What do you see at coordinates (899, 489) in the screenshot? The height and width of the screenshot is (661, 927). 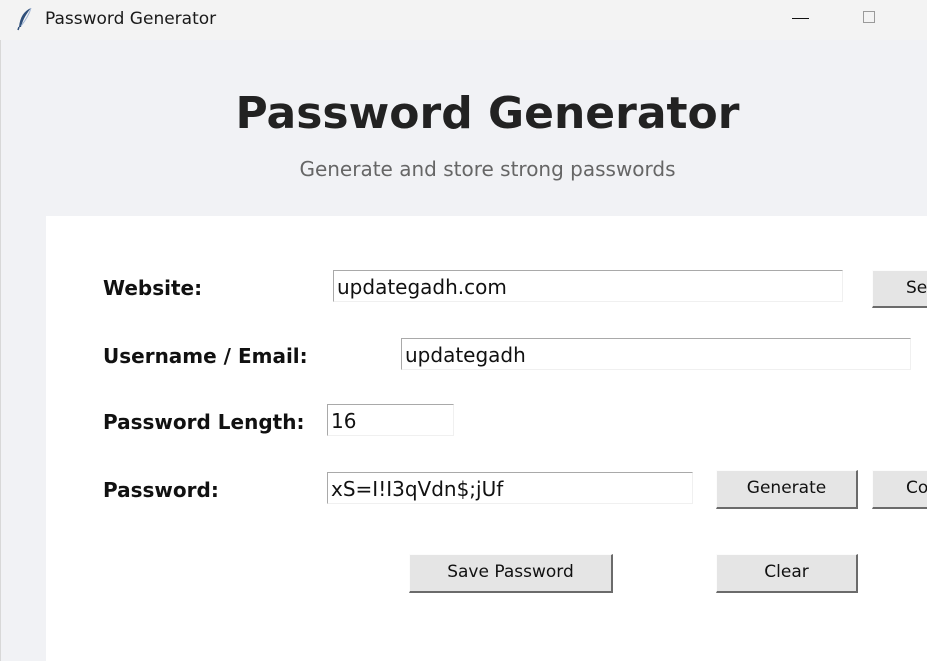 I see `copy-button: Co` at bounding box center [899, 489].